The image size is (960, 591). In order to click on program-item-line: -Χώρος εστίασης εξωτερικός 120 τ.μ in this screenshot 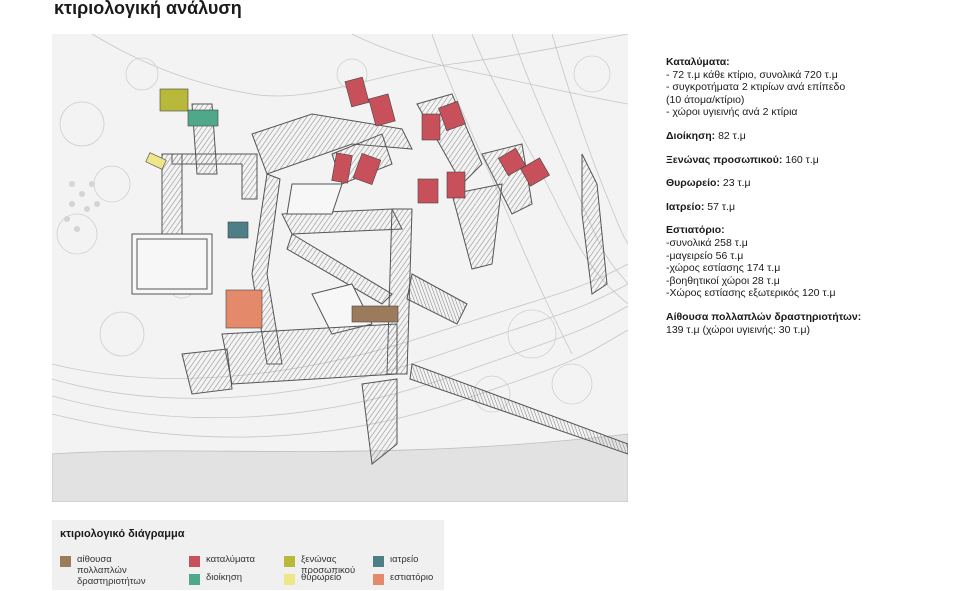, I will do `click(751, 293)`.